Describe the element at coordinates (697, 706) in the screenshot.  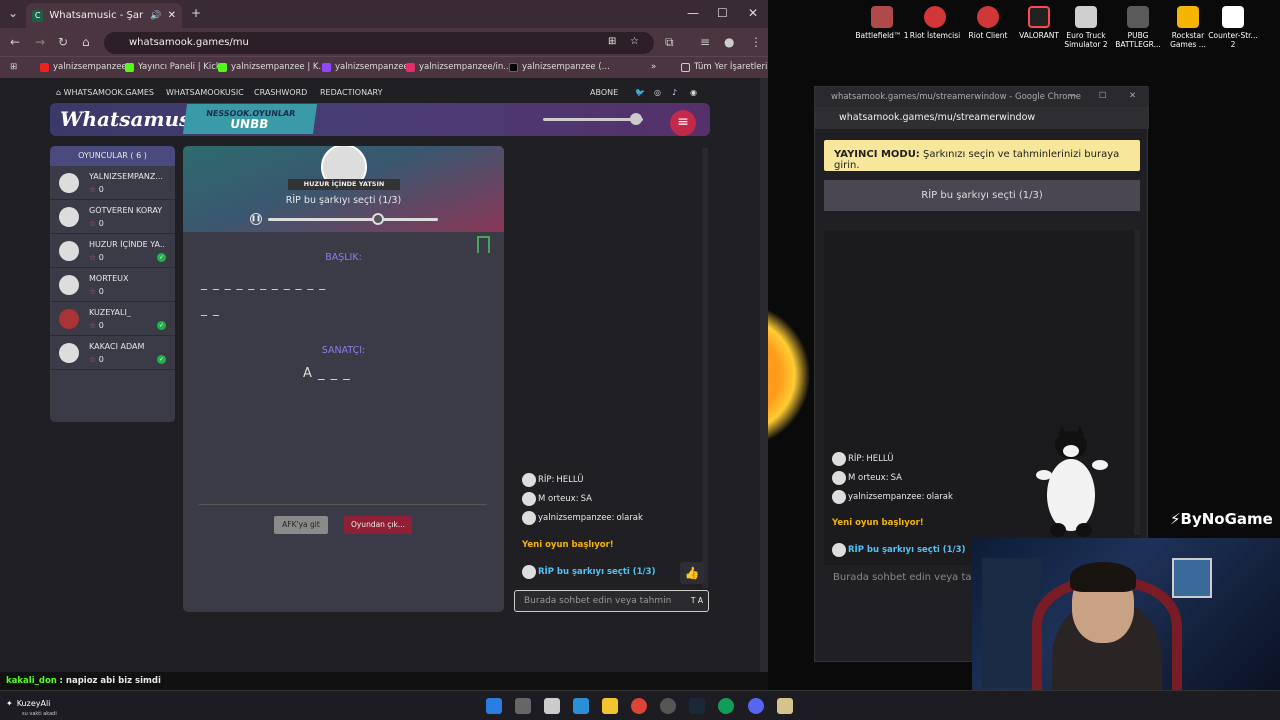
I see `steam-icon` at that location.